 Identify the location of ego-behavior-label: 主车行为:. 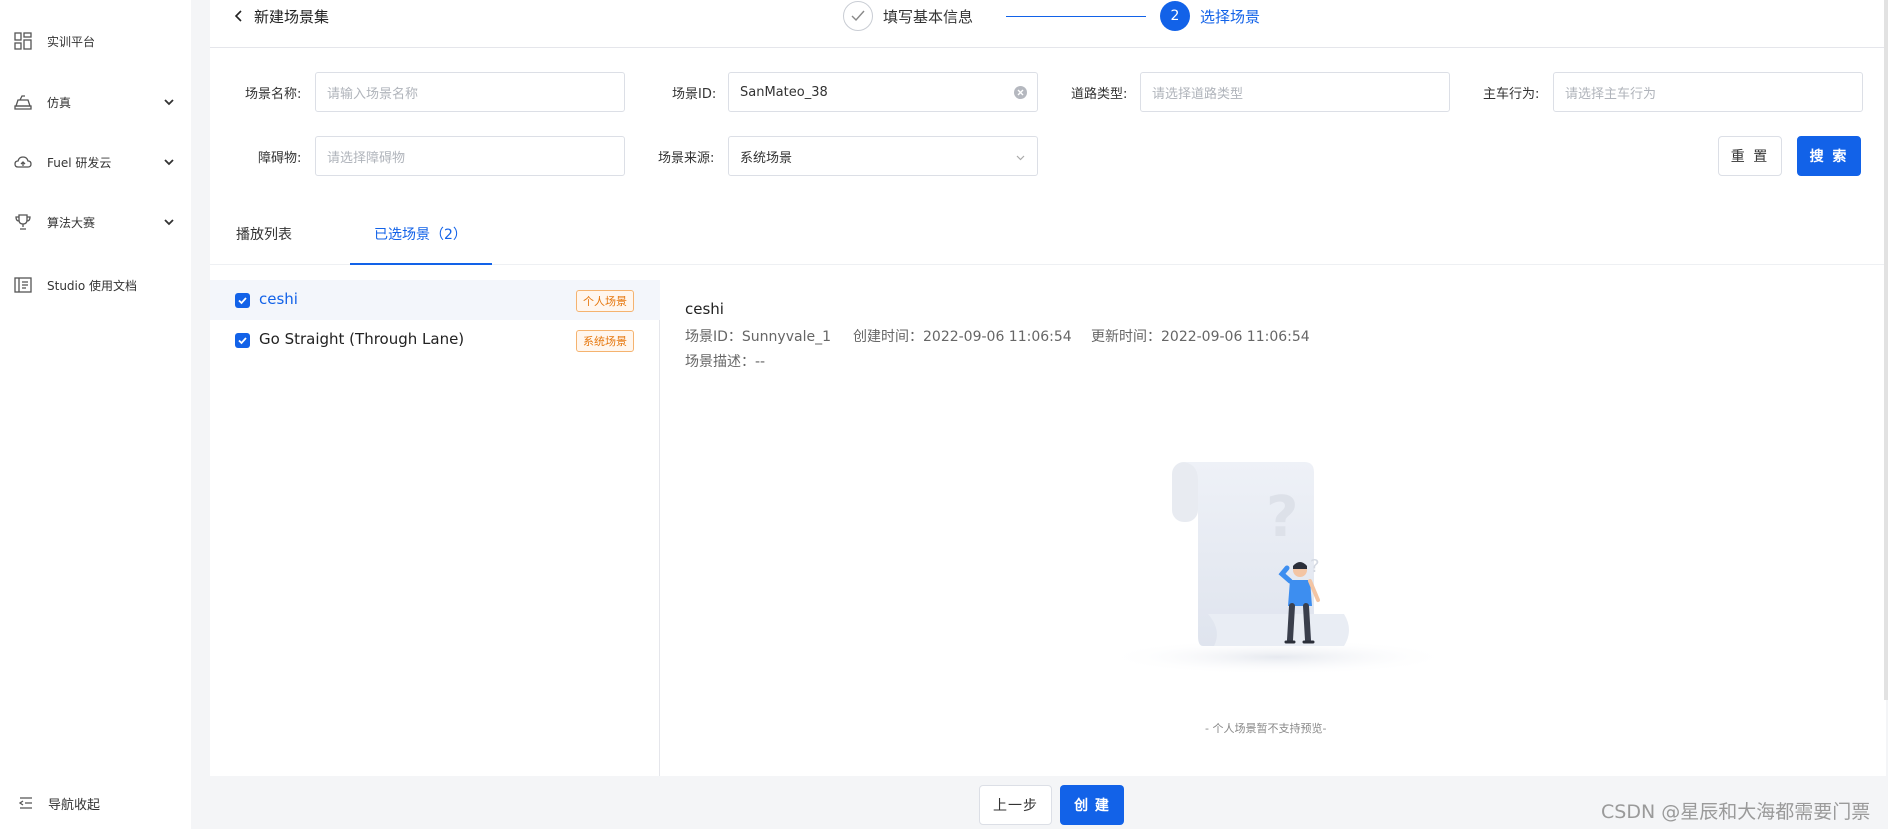
(1511, 94).